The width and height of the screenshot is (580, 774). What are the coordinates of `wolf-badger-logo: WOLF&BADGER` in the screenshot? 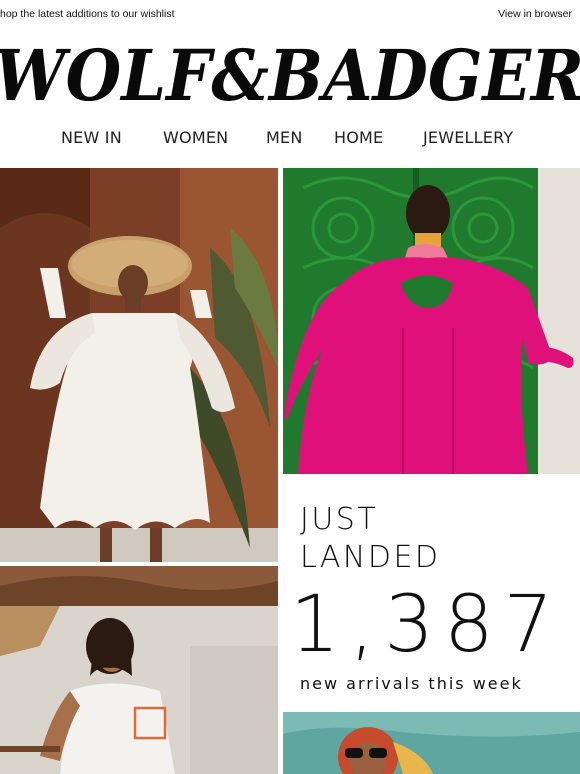 It's located at (290, 72).